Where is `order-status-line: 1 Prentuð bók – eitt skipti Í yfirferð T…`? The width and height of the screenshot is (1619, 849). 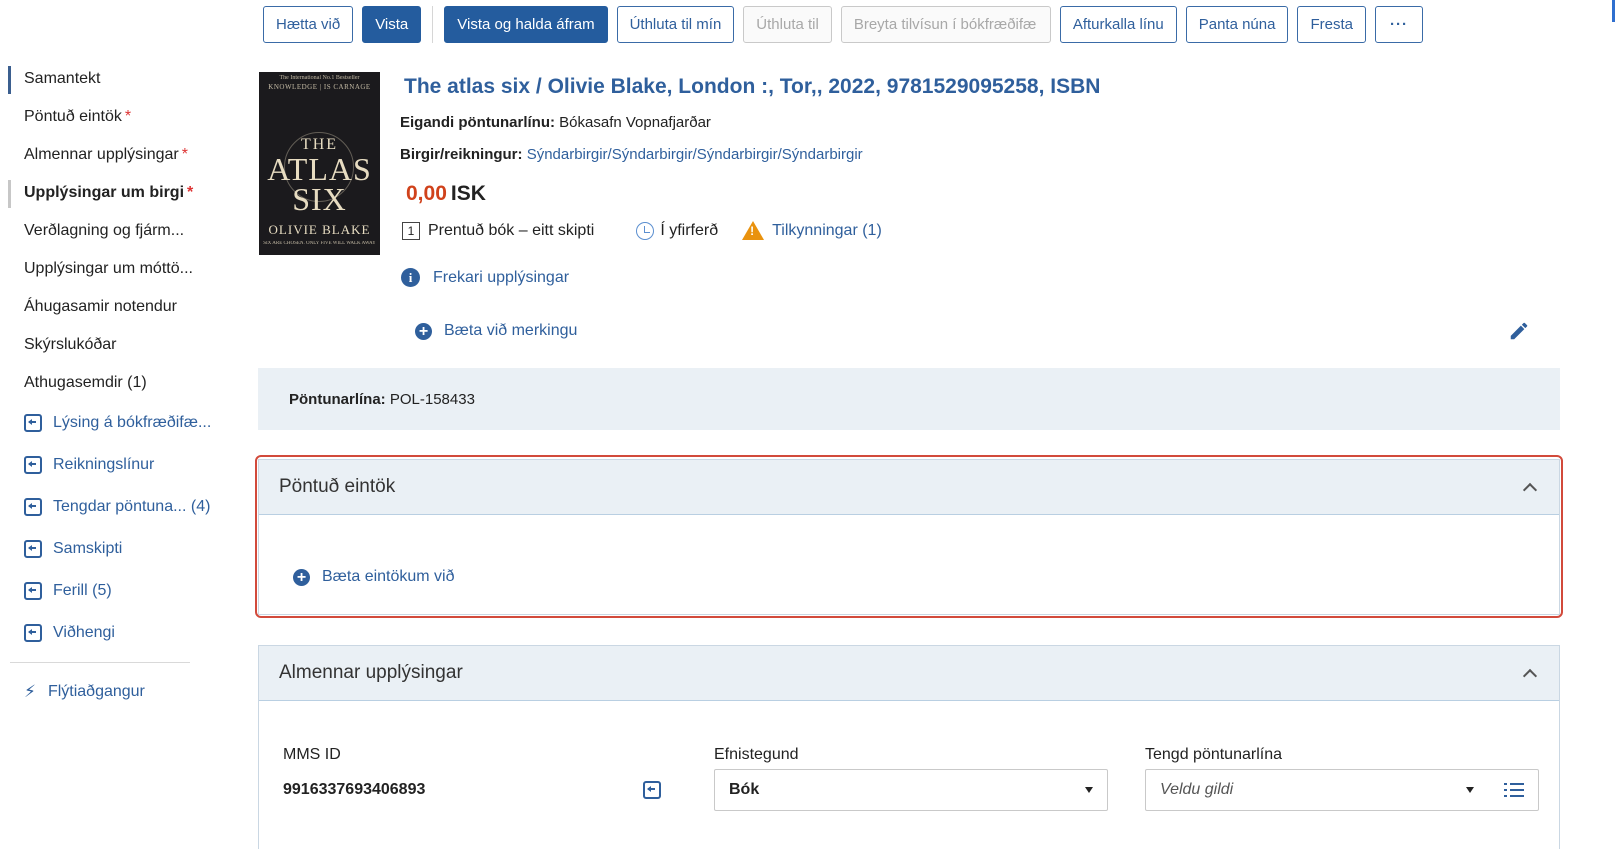
order-status-line: 1 Prentuð bók – eitt skipti Í yfirferð T… is located at coordinates (642, 230).